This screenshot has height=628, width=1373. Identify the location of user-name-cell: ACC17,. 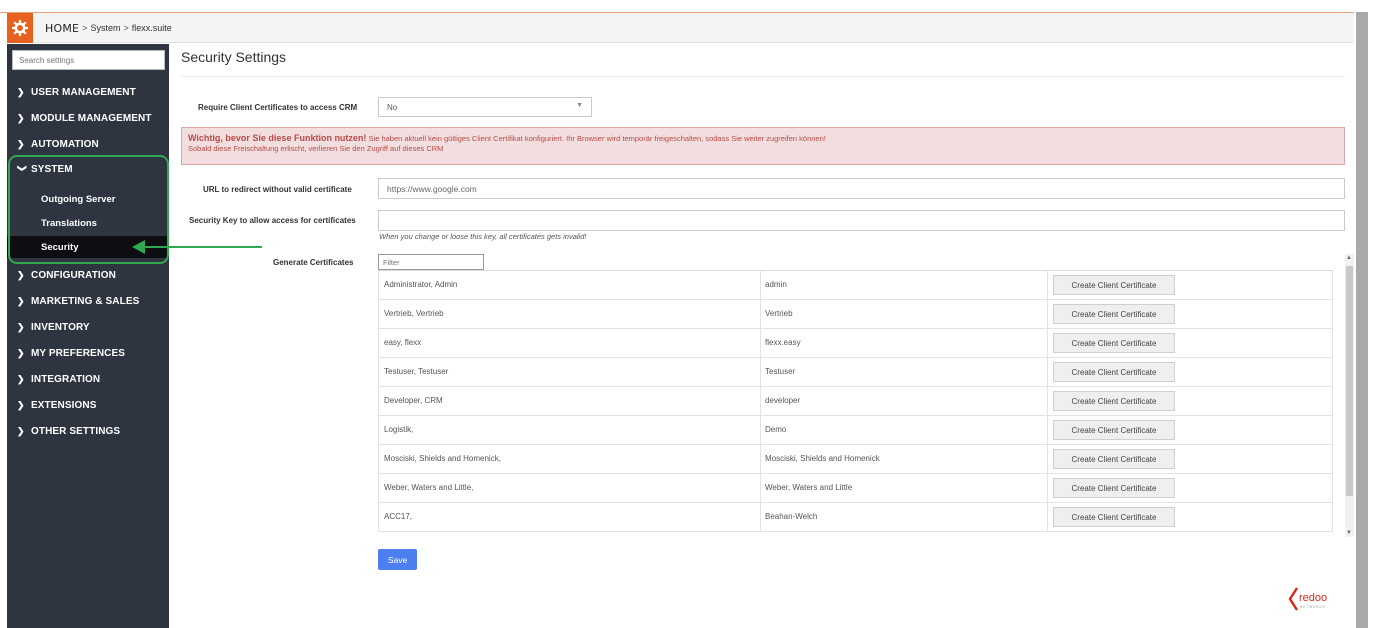
(398, 516).